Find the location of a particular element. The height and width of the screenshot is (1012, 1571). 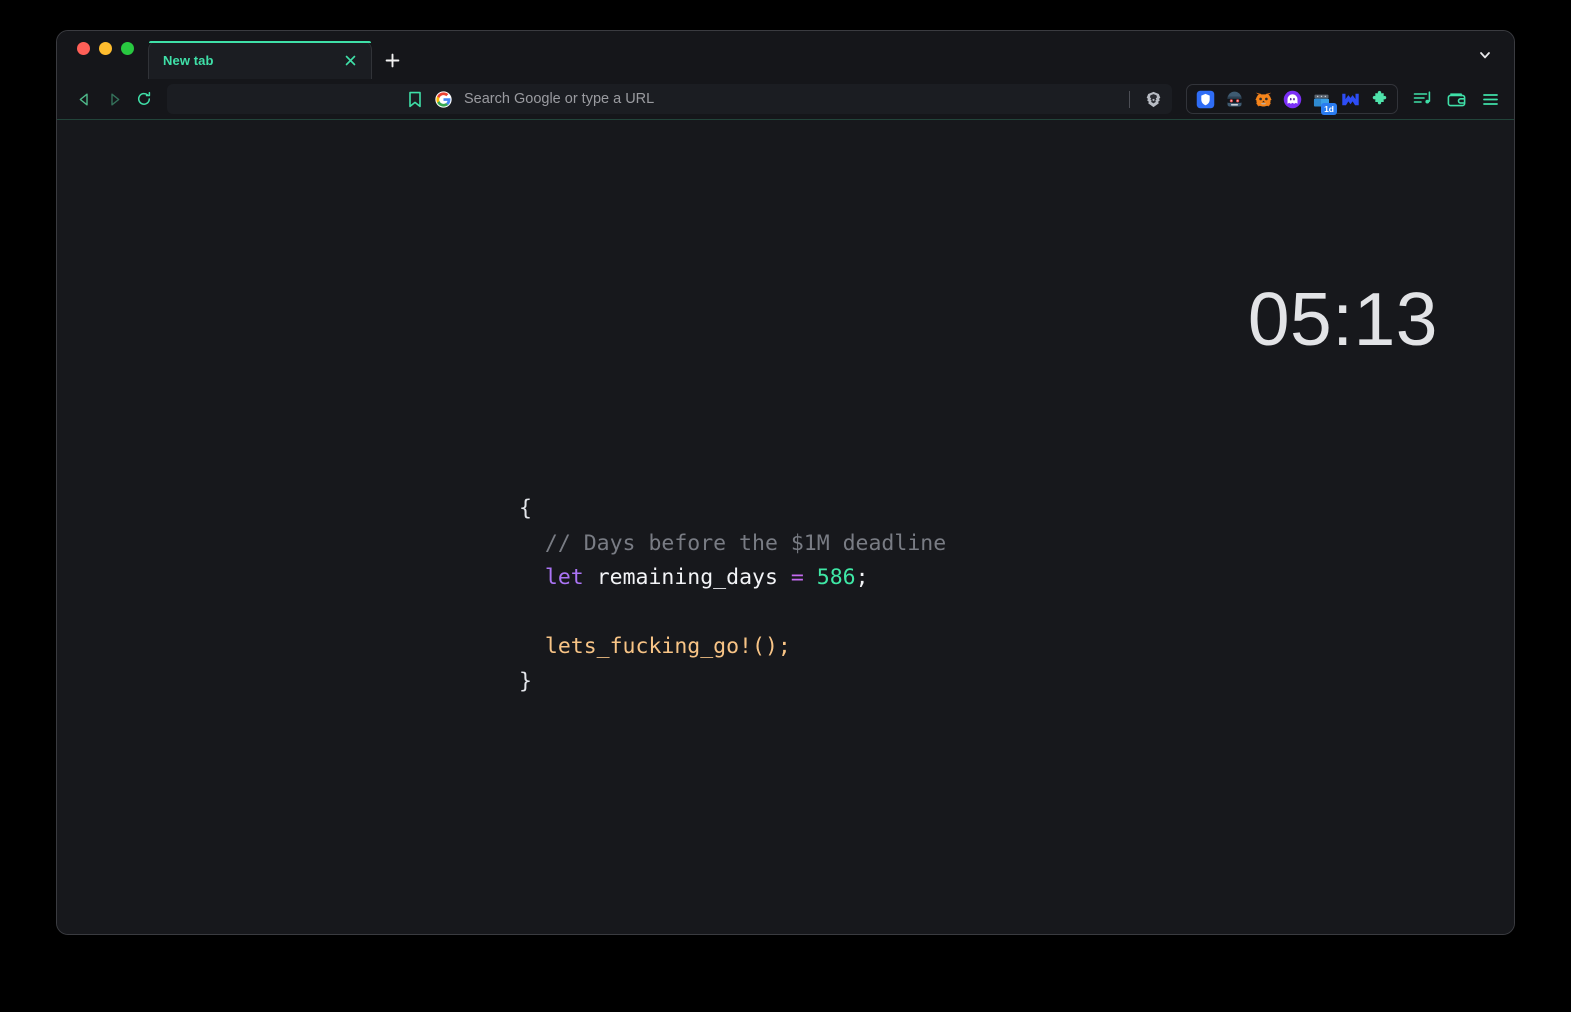

code-line: // Days before the $1M deadline is located at coordinates (732, 544).